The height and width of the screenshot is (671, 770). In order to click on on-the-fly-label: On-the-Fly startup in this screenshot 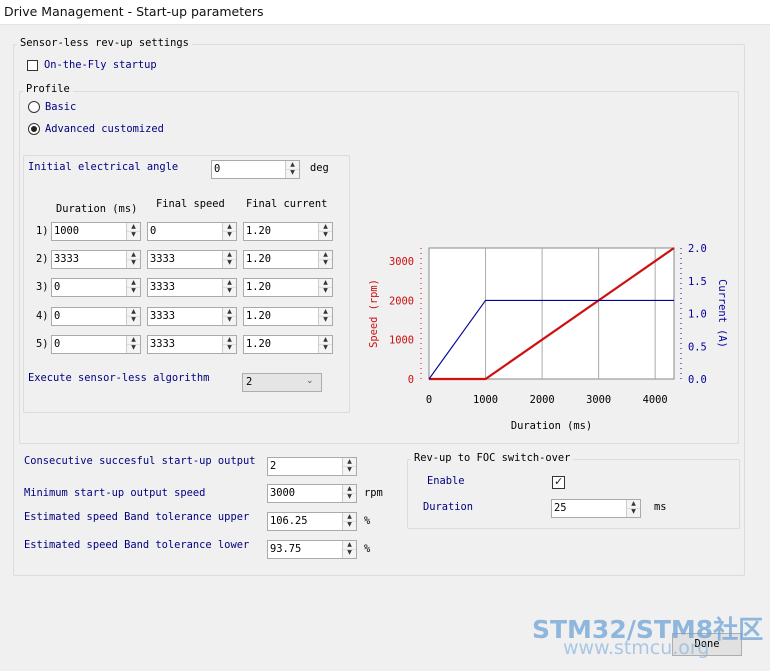, I will do `click(100, 65)`.